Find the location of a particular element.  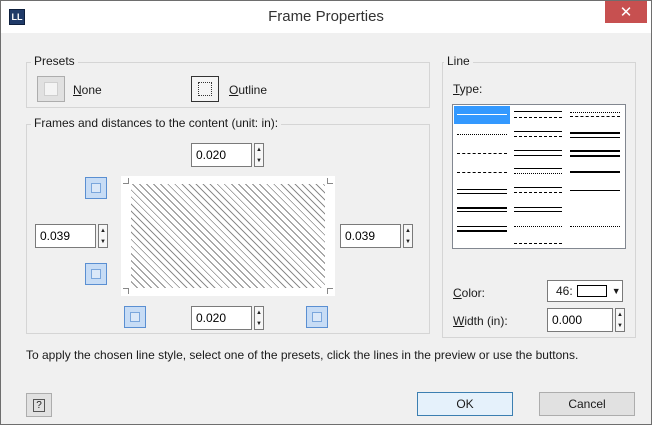

top-line-button is located at coordinates (96, 188).